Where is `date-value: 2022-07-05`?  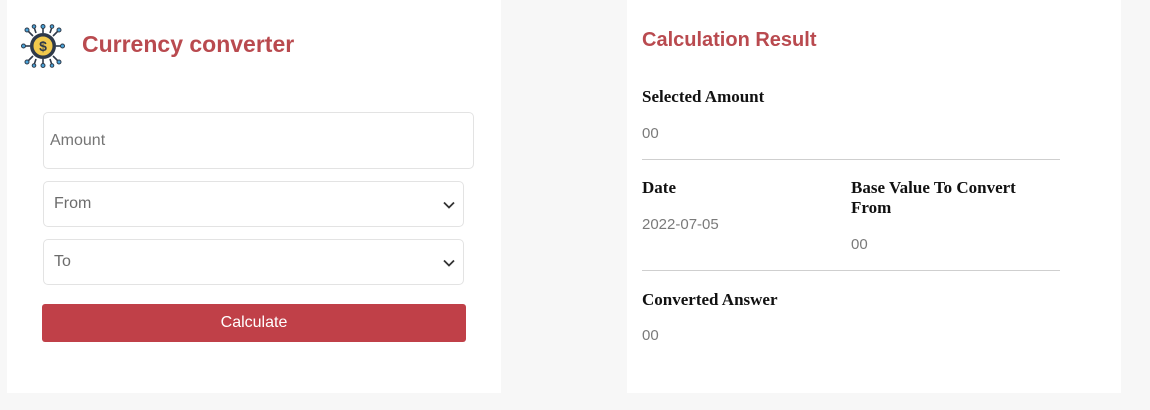 date-value: 2022-07-05 is located at coordinates (680, 224).